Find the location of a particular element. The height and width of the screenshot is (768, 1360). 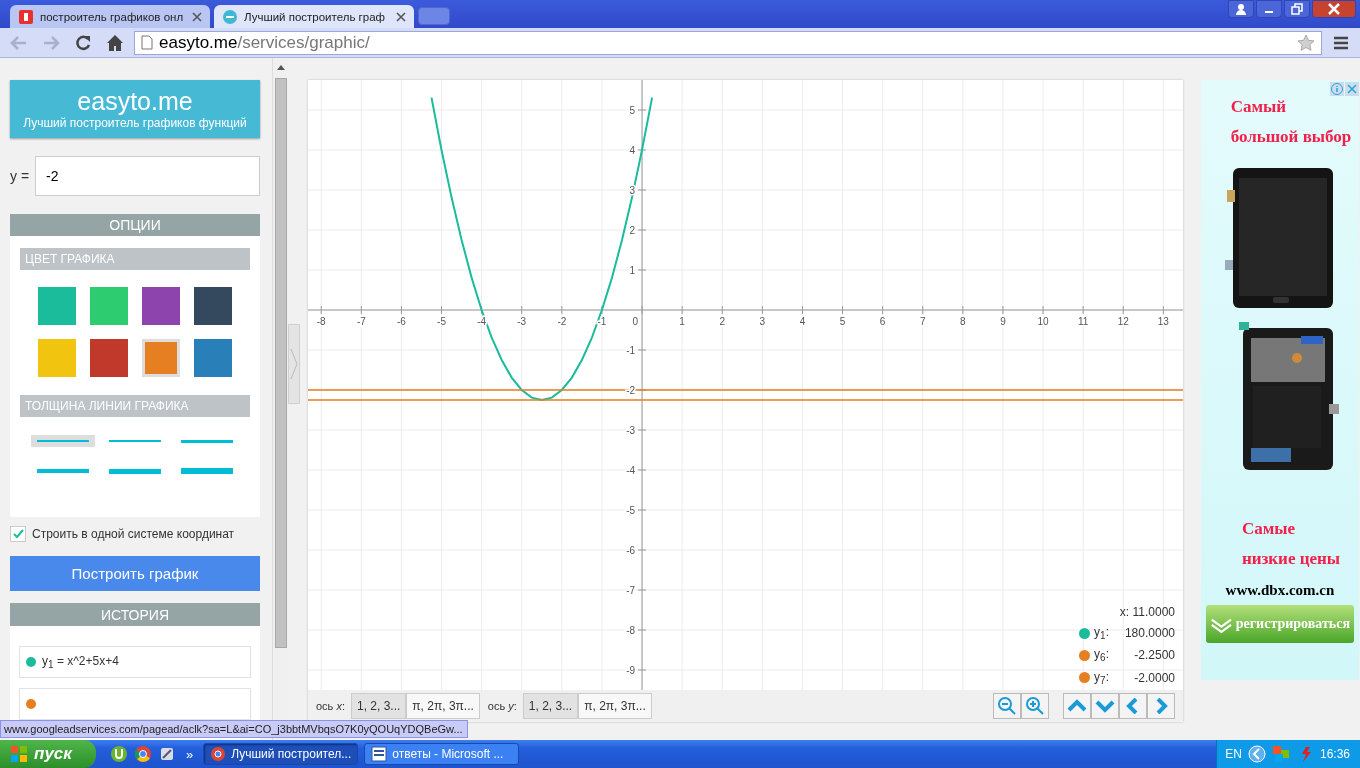

browser-tab: построитель графиков онл is located at coordinates (110, 16).